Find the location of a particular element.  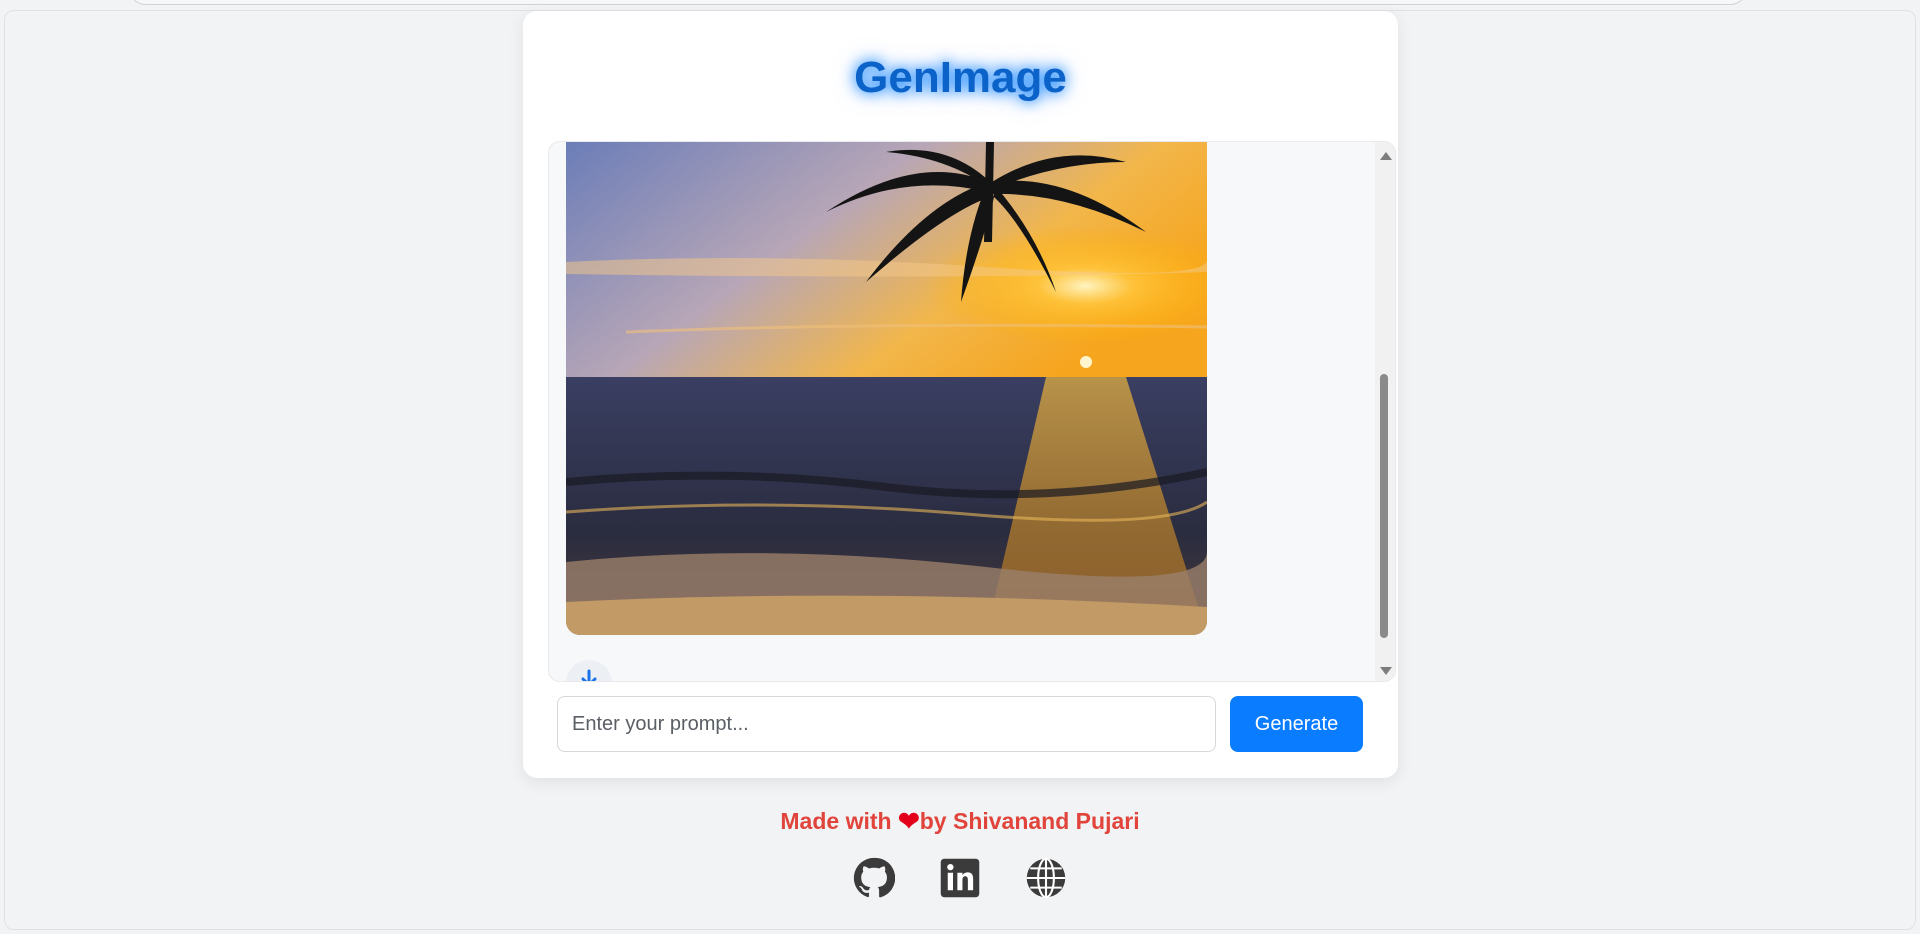

top-bar is located at coordinates (938, 2).